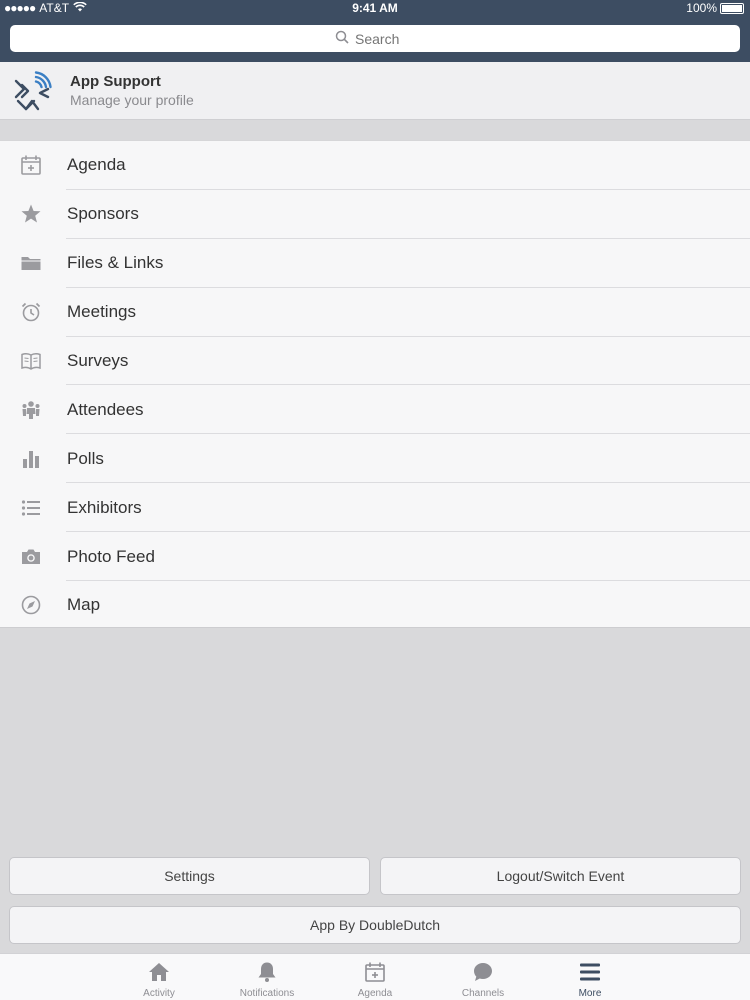  Describe the element at coordinates (560, 876) in the screenshot. I see `logout-switch-event-button: Logout/Switch Event` at that location.